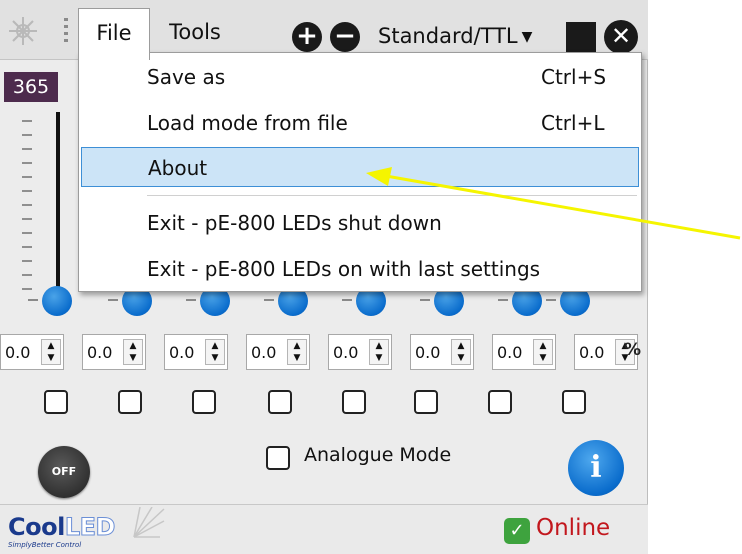 This screenshot has height=554, width=742. What do you see at coordinates (448, 36) in the screenshot?
I see `mode-value: Standard/TTL` at bounding box center [448, 36].